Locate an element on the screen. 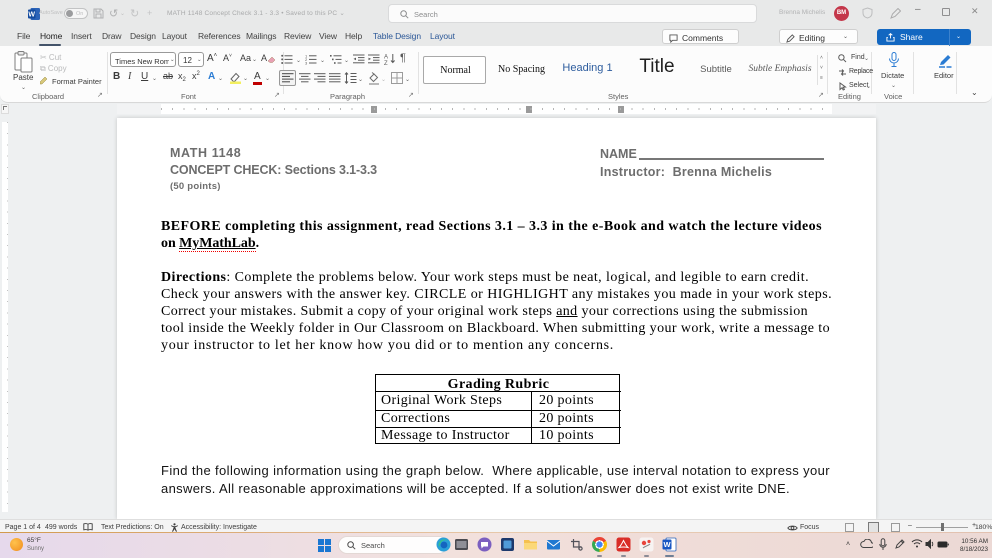 The image size is (992, 558). svg-text: Z is located at coordinates (386, 63).